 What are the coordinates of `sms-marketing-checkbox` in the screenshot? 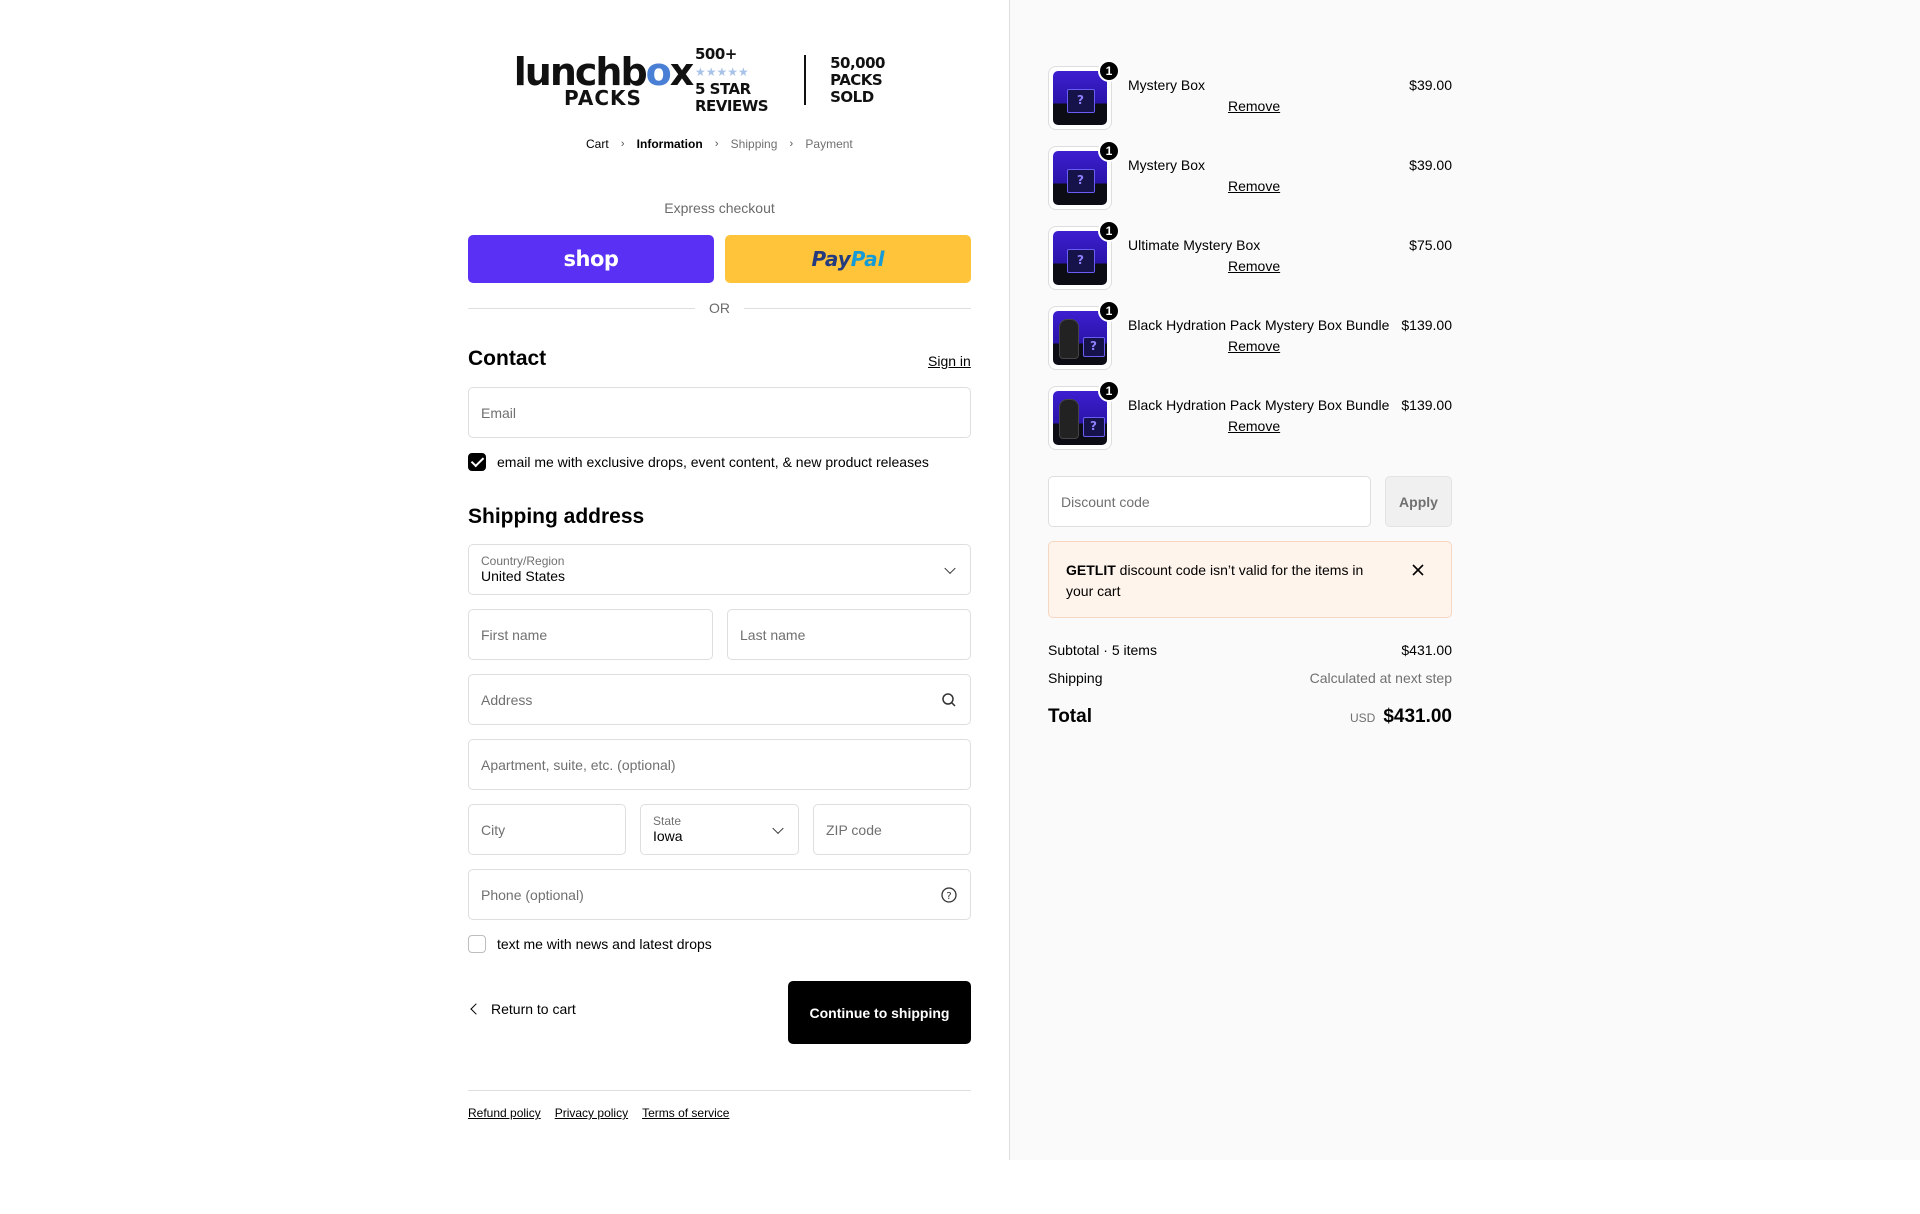 It's located at (477, 944).